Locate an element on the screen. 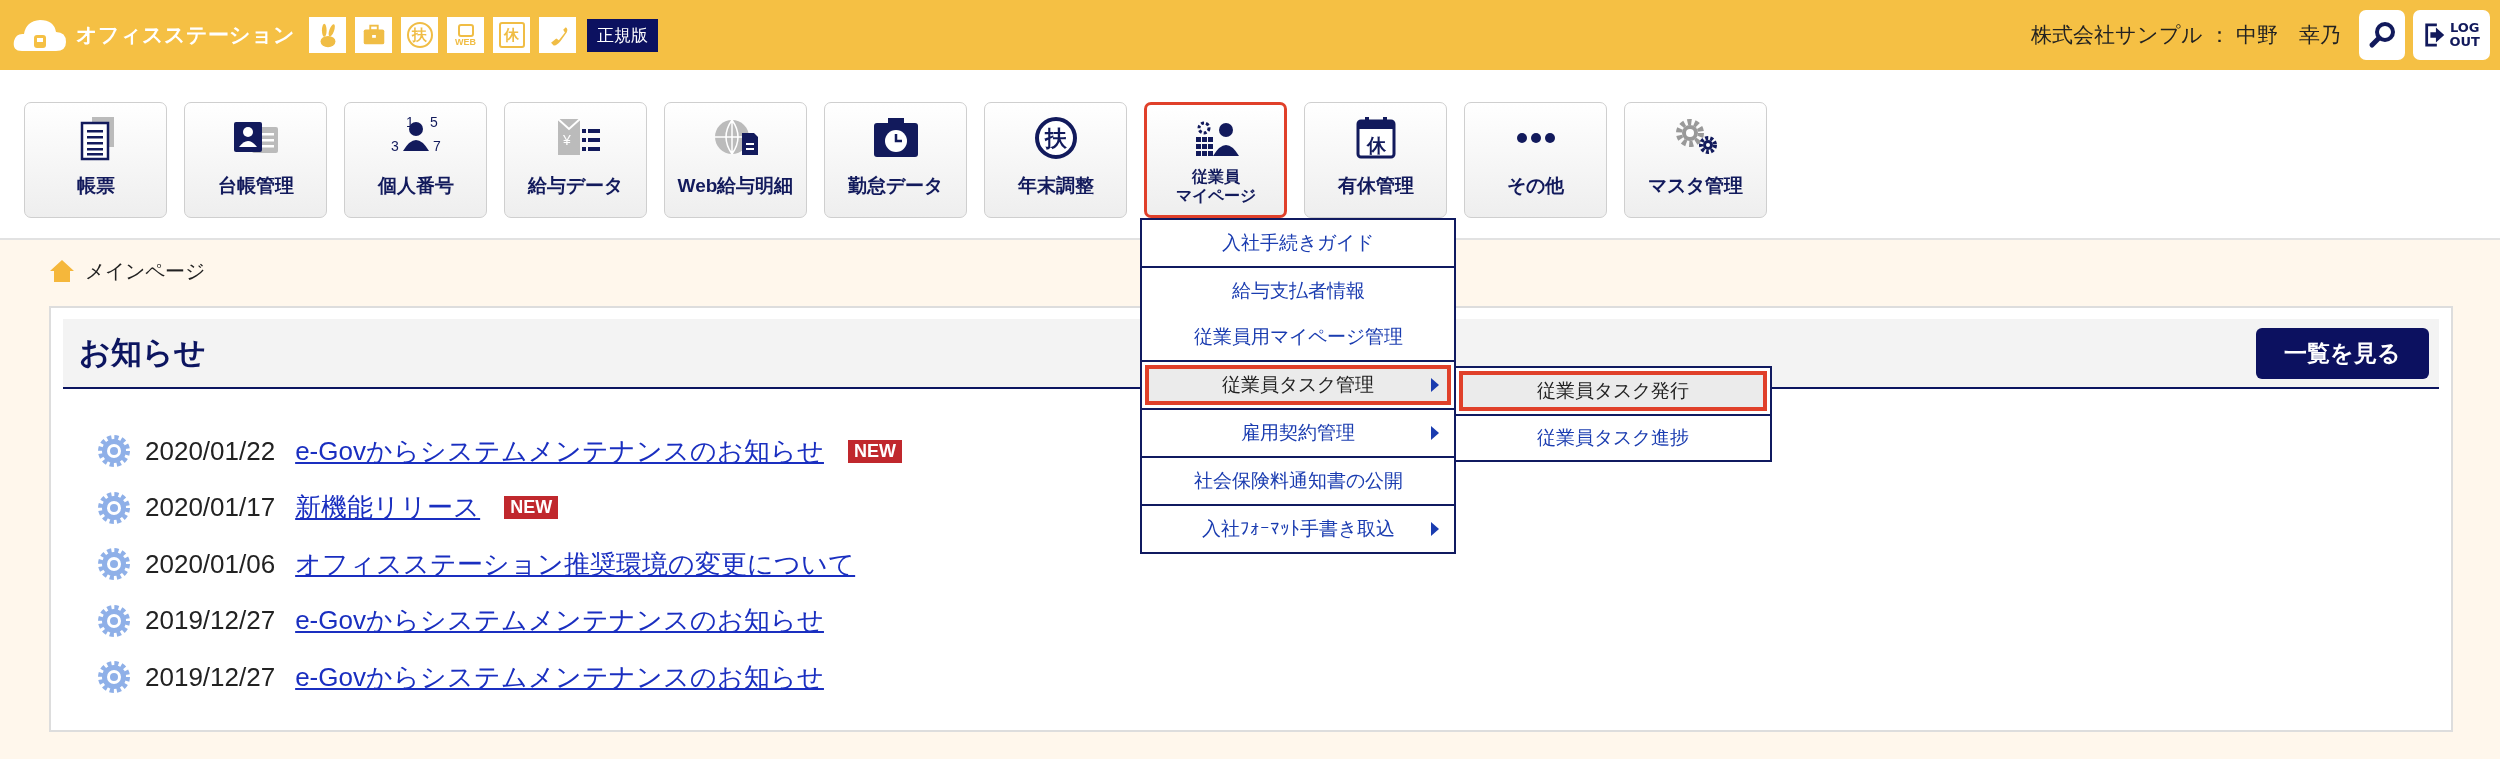 The height and width of the screenshot is (759, 2500). nav-button: 帳票 is located at coordinates (95, 160).